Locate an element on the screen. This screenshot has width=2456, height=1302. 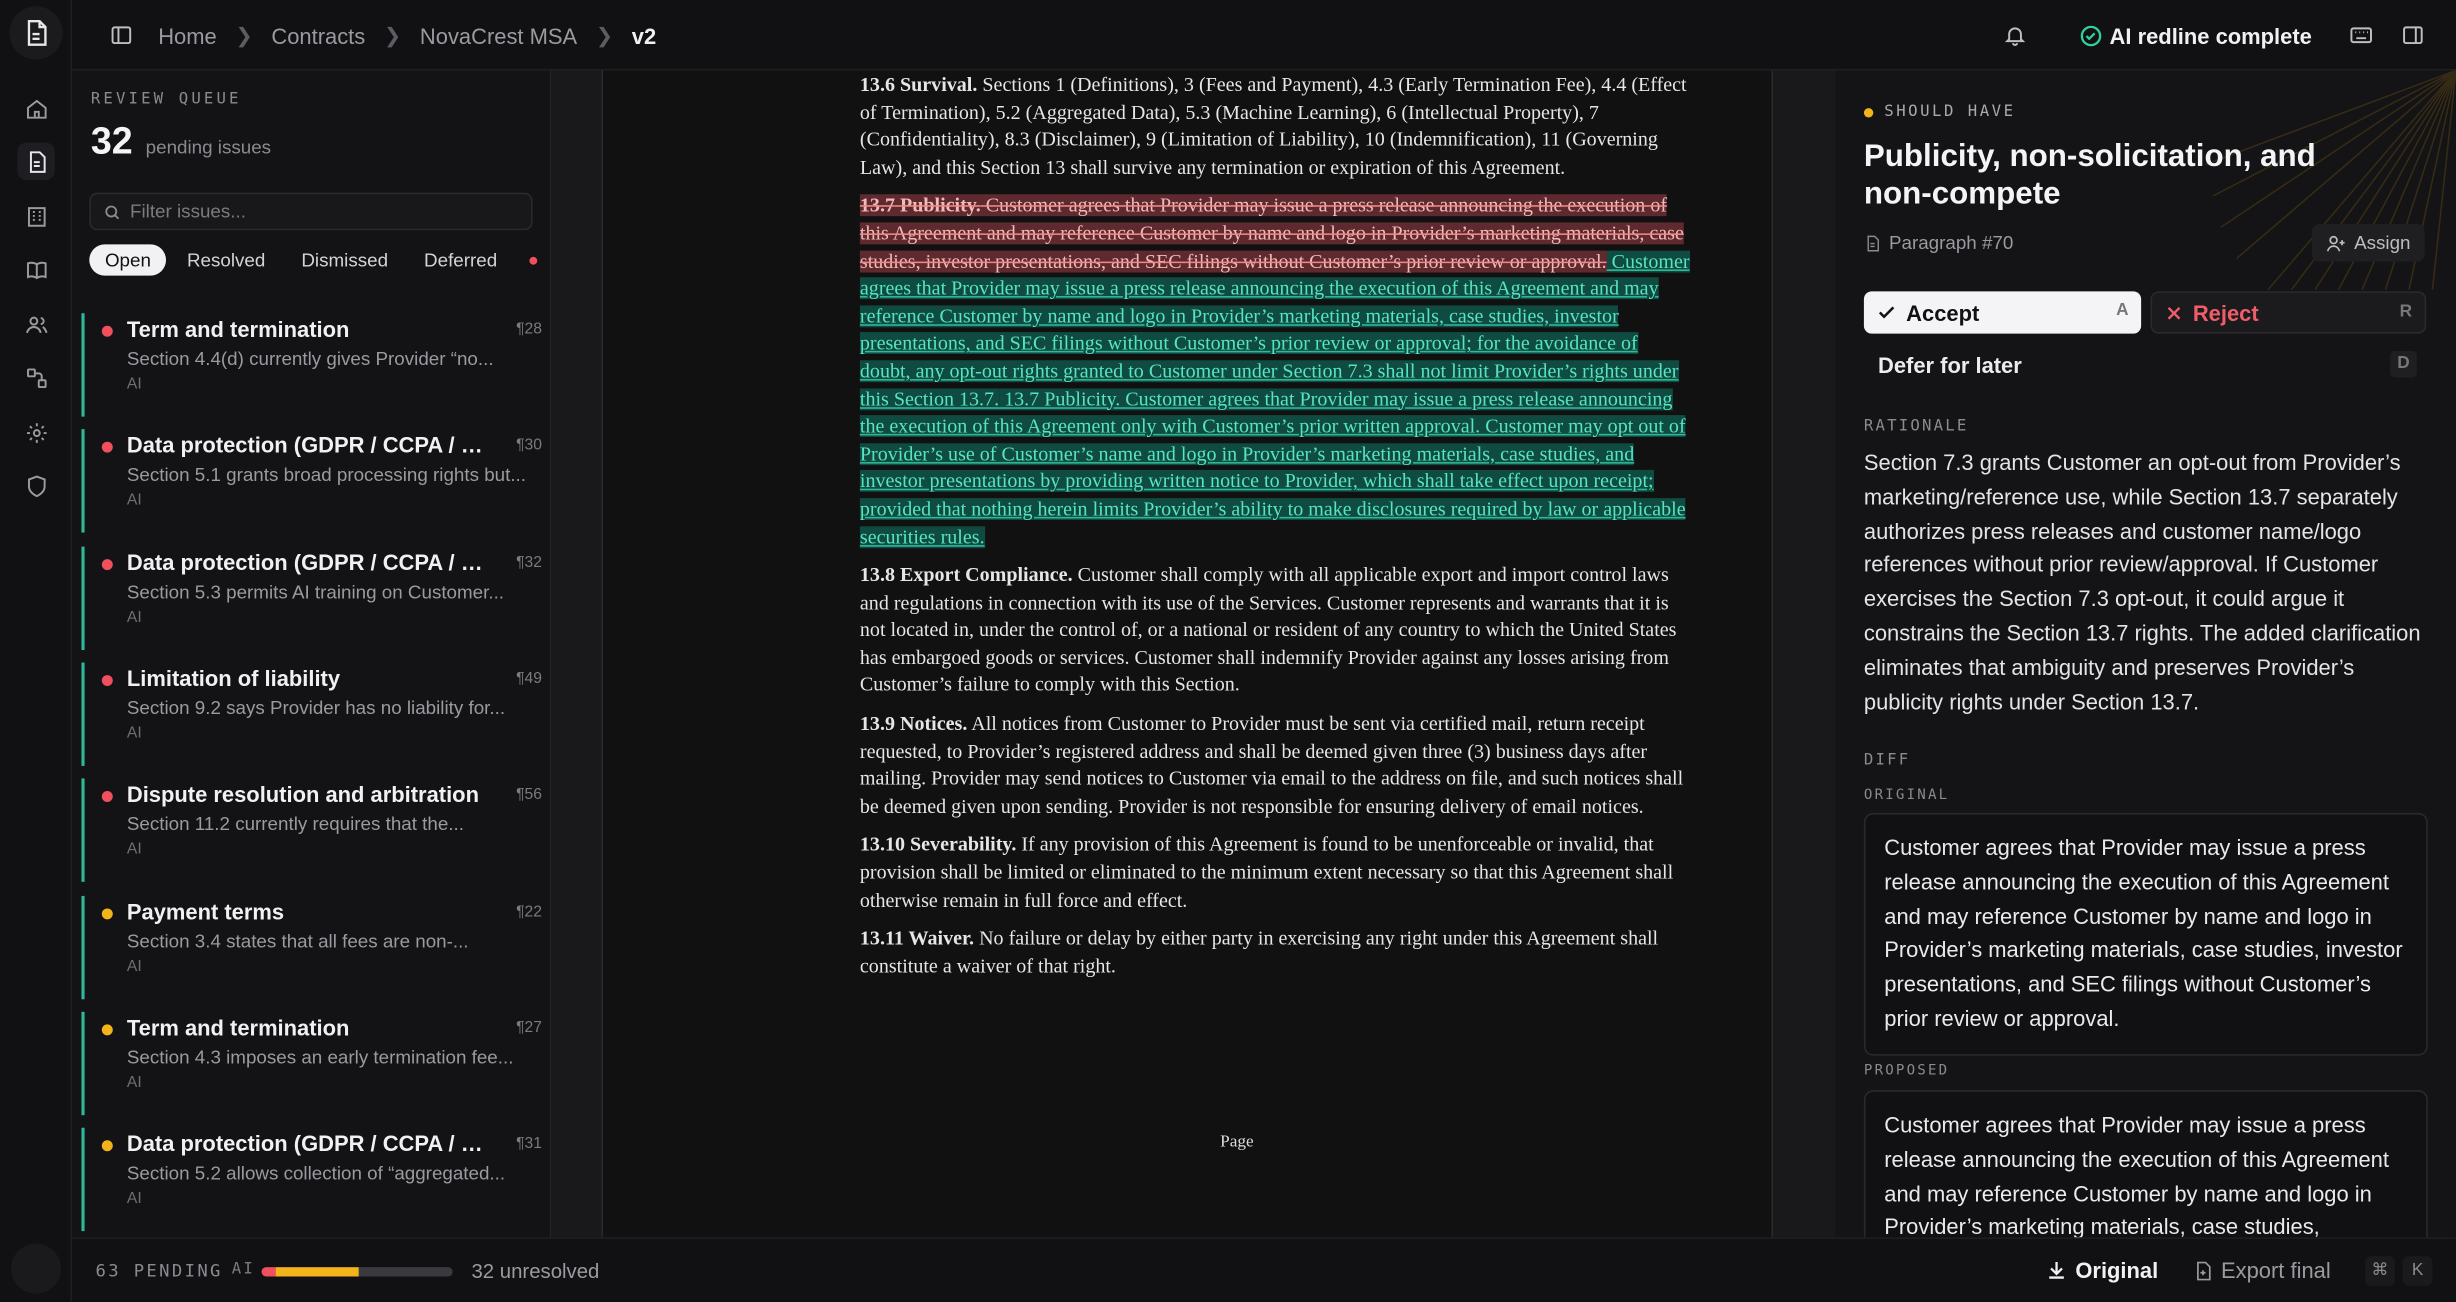
paragraph-reference: Paragraph #70 is located at coordinates (1938, 243).